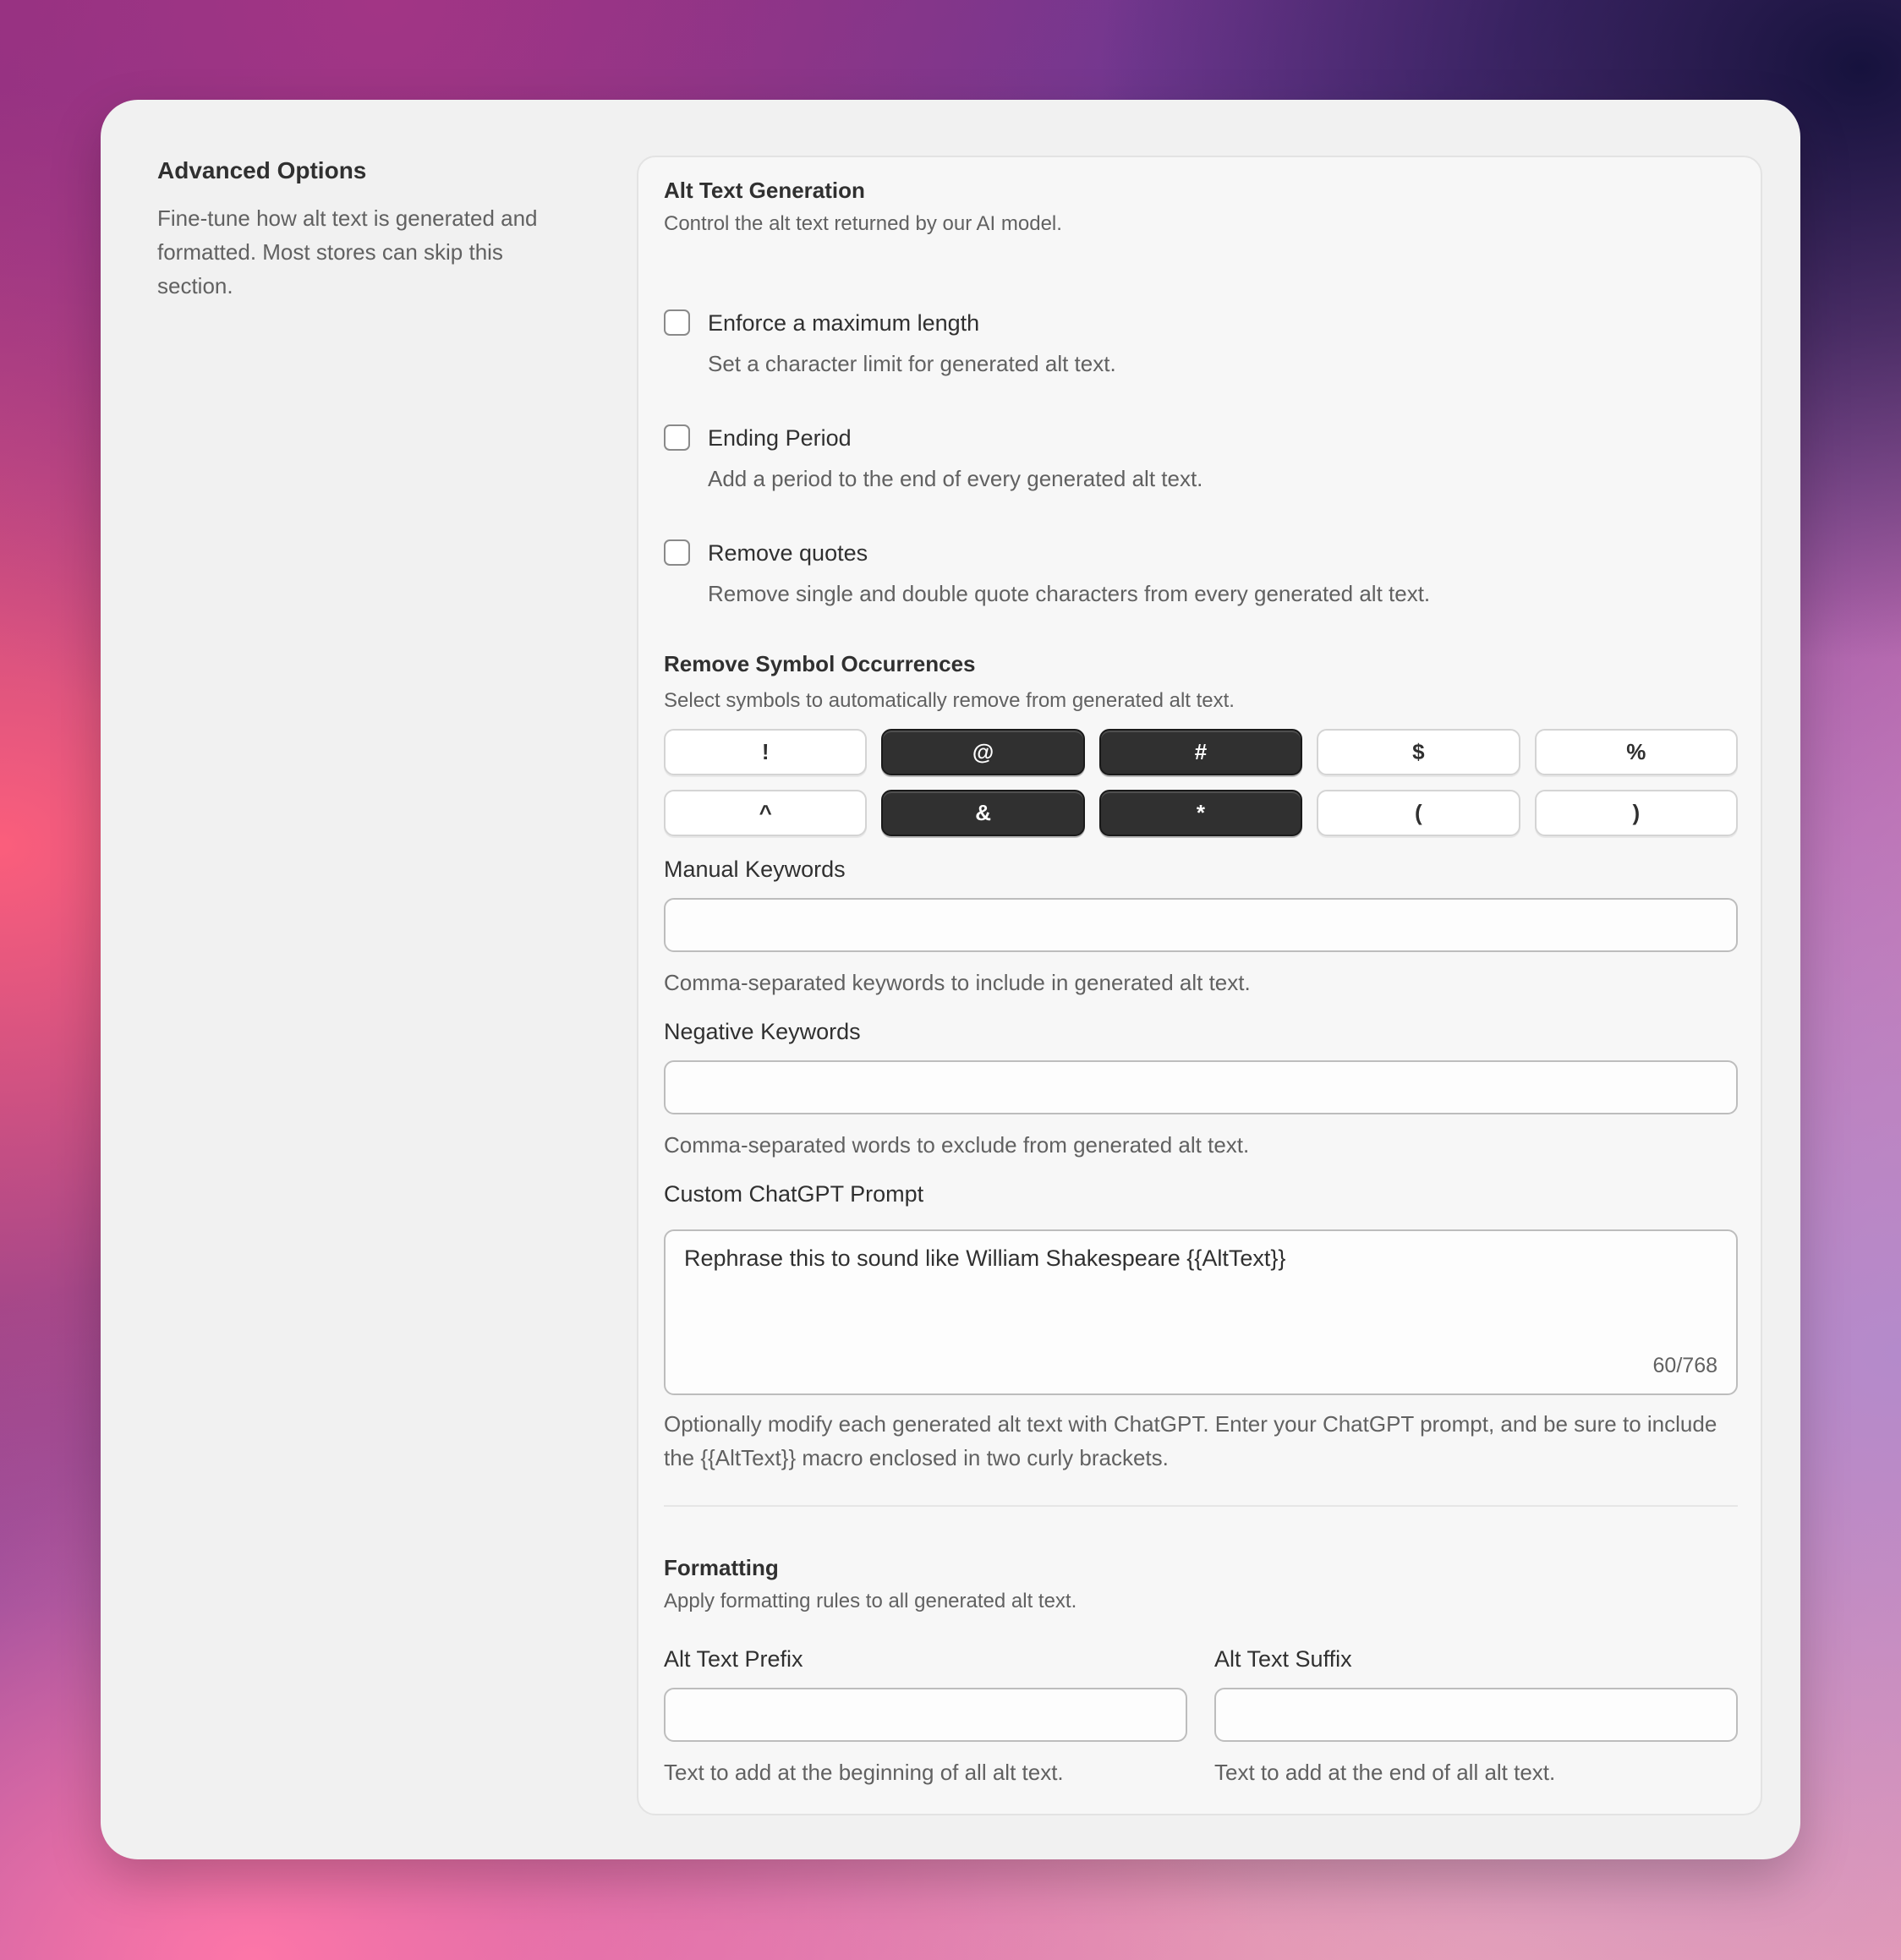 This screenshot has height=1960, width=1901. Describe the element at coordinates (262, 170) in the screenshot. I see `page-title: Advanced Options` at that location.